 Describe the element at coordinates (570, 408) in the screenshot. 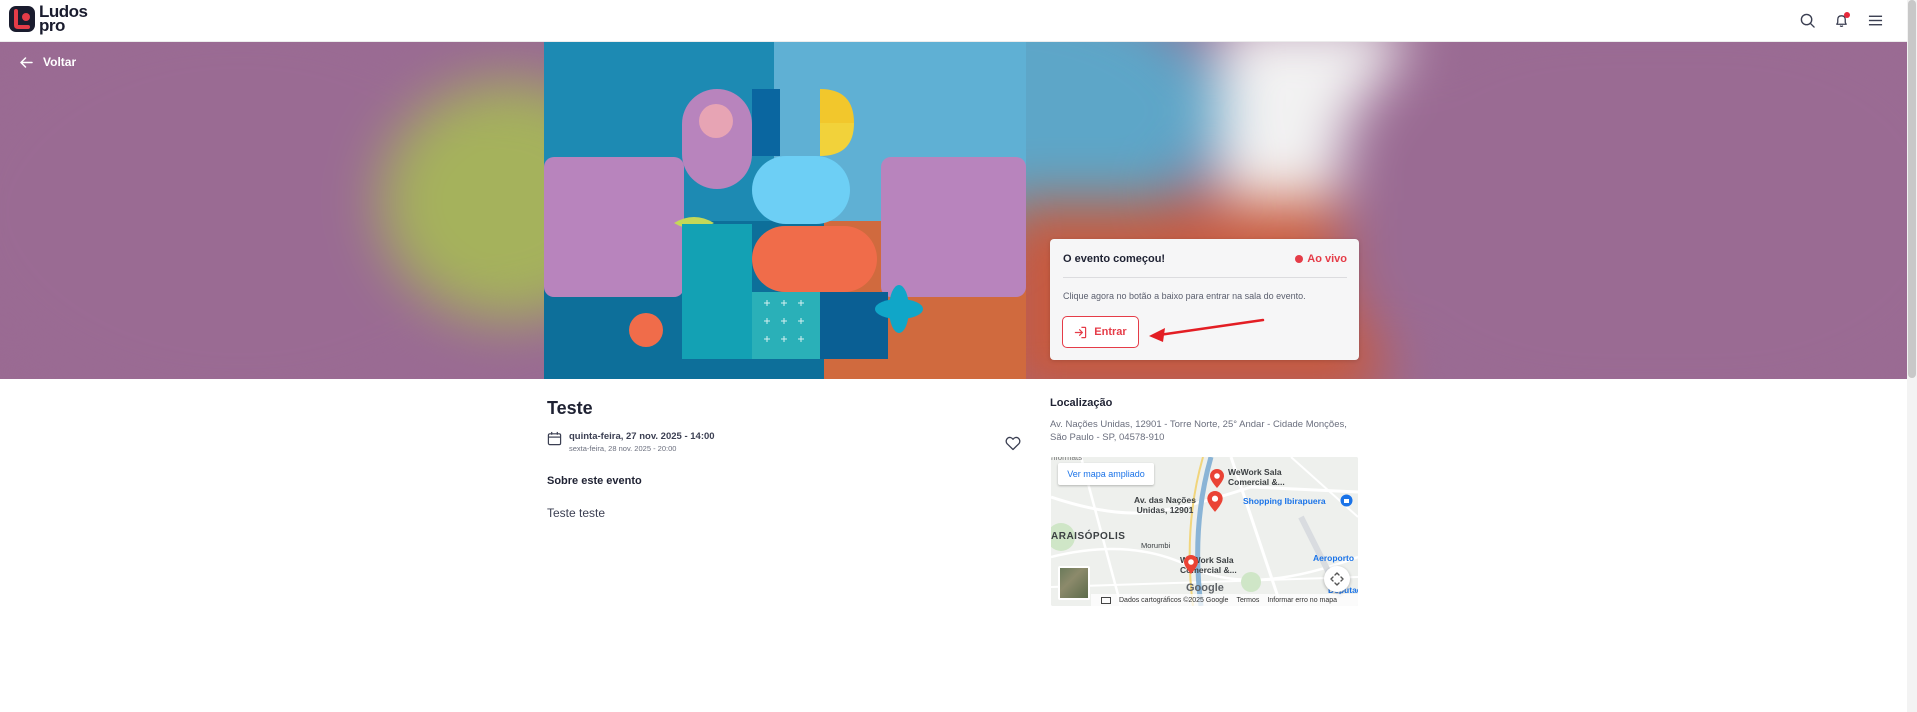

I see `event-title: Teste` at that location.